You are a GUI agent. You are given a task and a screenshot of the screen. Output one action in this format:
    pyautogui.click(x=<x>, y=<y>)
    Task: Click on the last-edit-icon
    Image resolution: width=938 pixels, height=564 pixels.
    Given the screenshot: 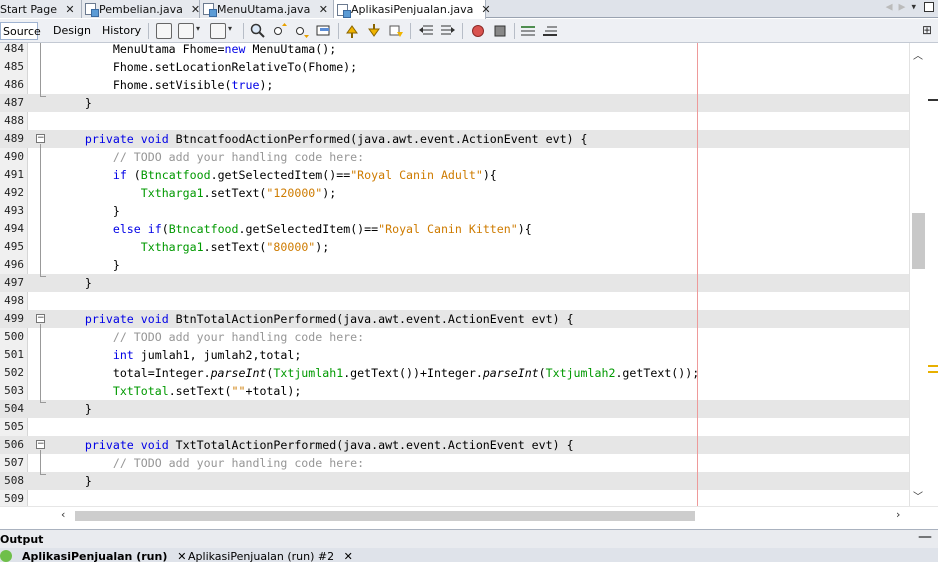 What is the action you would take?
    pyautogui.click(x=164, y=31)
    